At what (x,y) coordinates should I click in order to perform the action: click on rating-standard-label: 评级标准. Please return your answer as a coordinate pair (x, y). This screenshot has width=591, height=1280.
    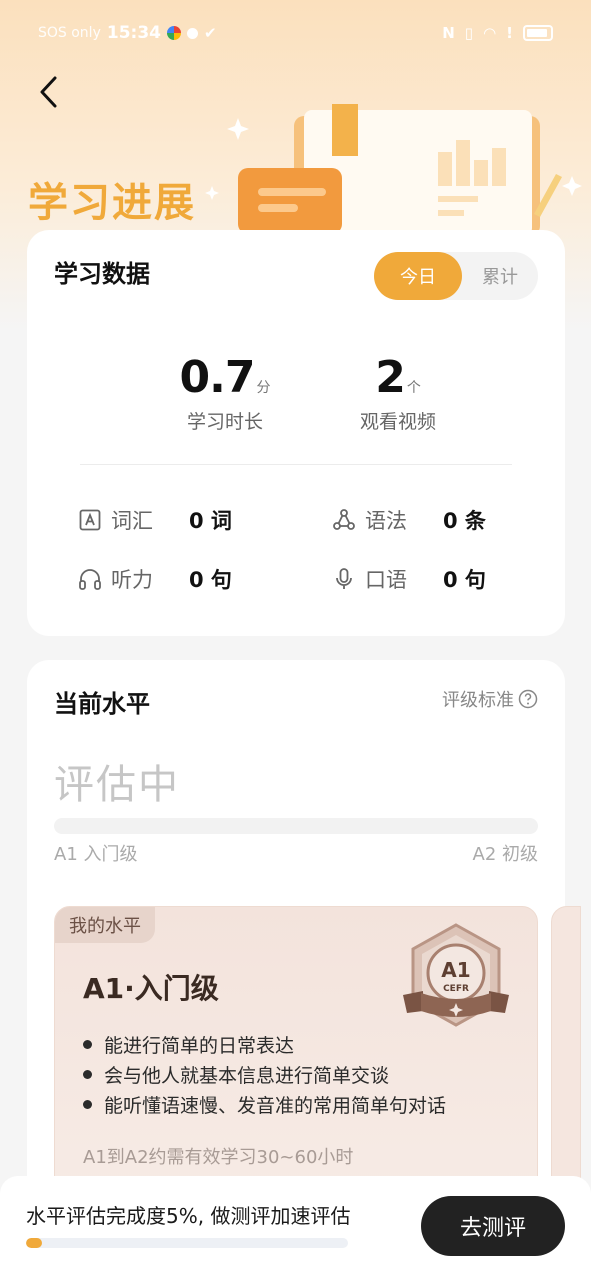
    Looking at the image, I should click on (478, 700).